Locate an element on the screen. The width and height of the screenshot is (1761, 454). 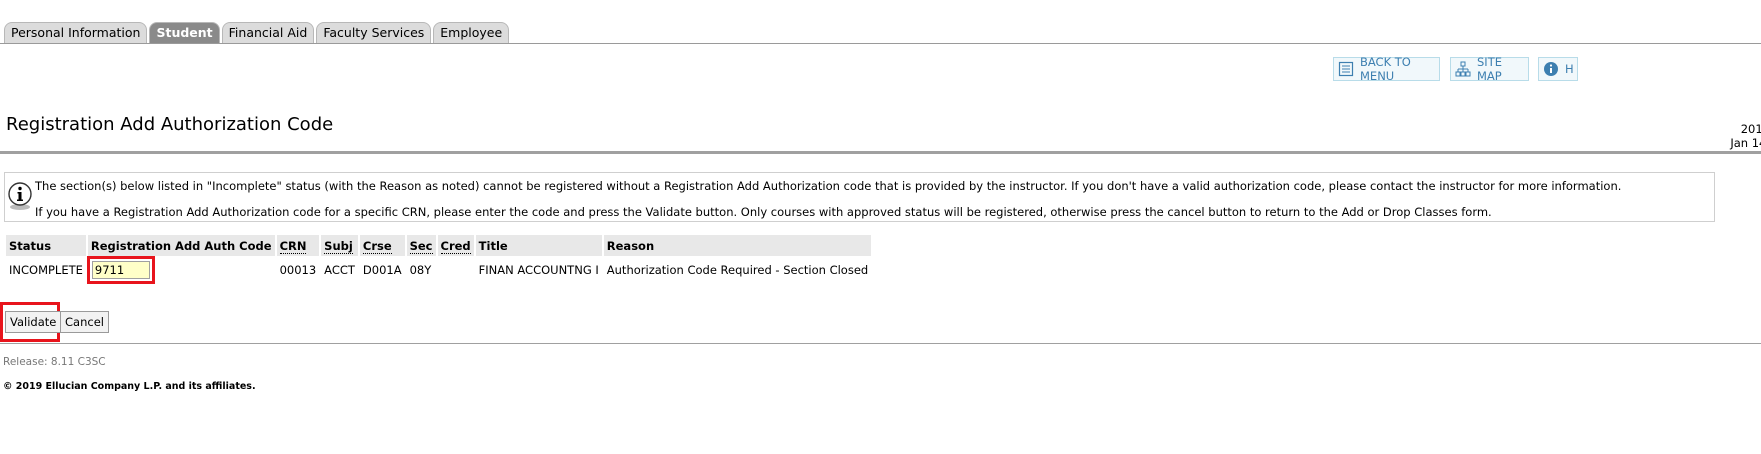
header-auth-code: Registration Add Auth Code is located at coordinates (181, 245).